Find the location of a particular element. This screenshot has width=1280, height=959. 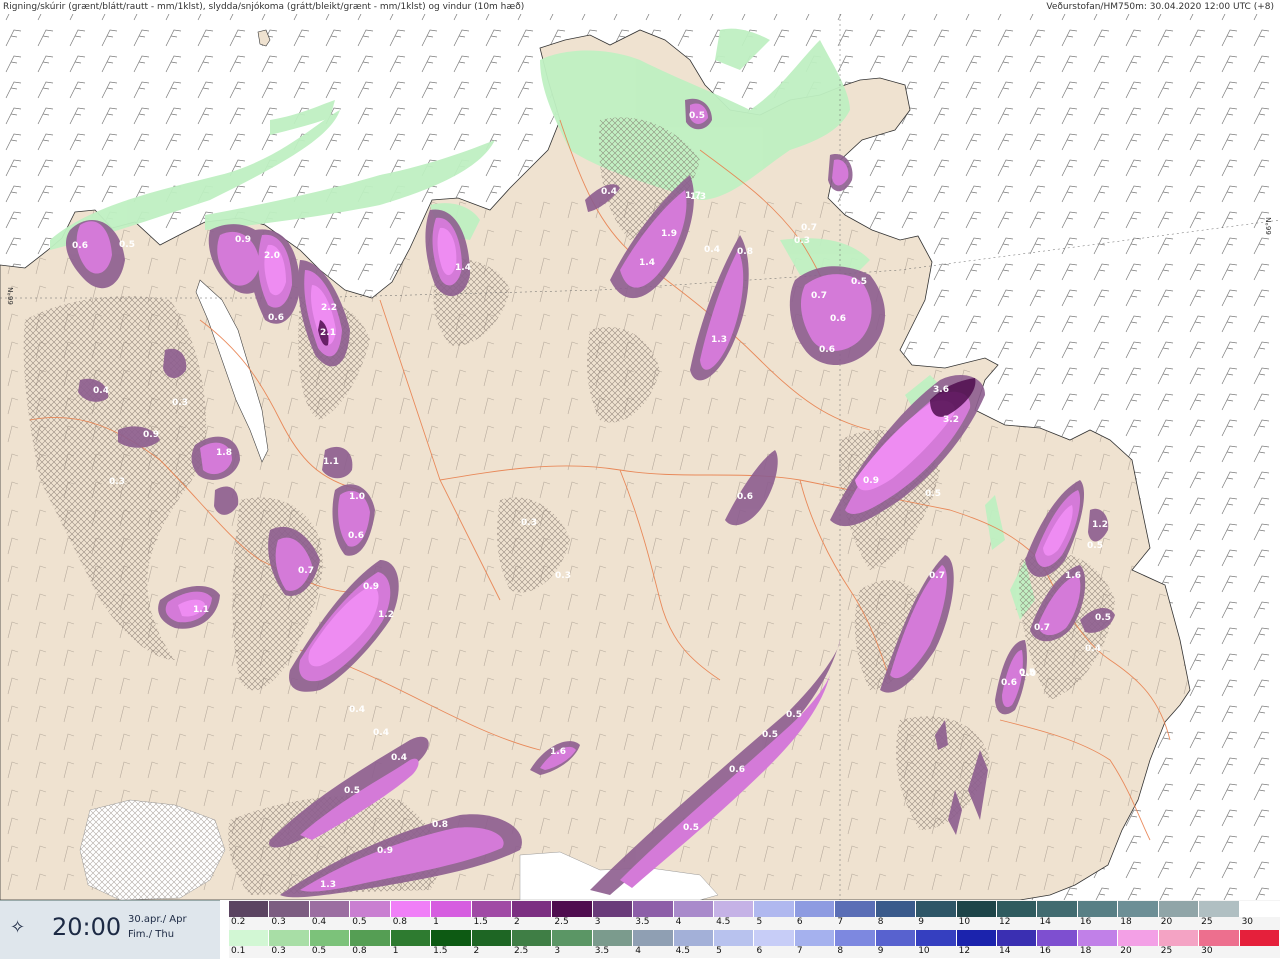

legend-label: 4 is located at coordinates (678, 922).